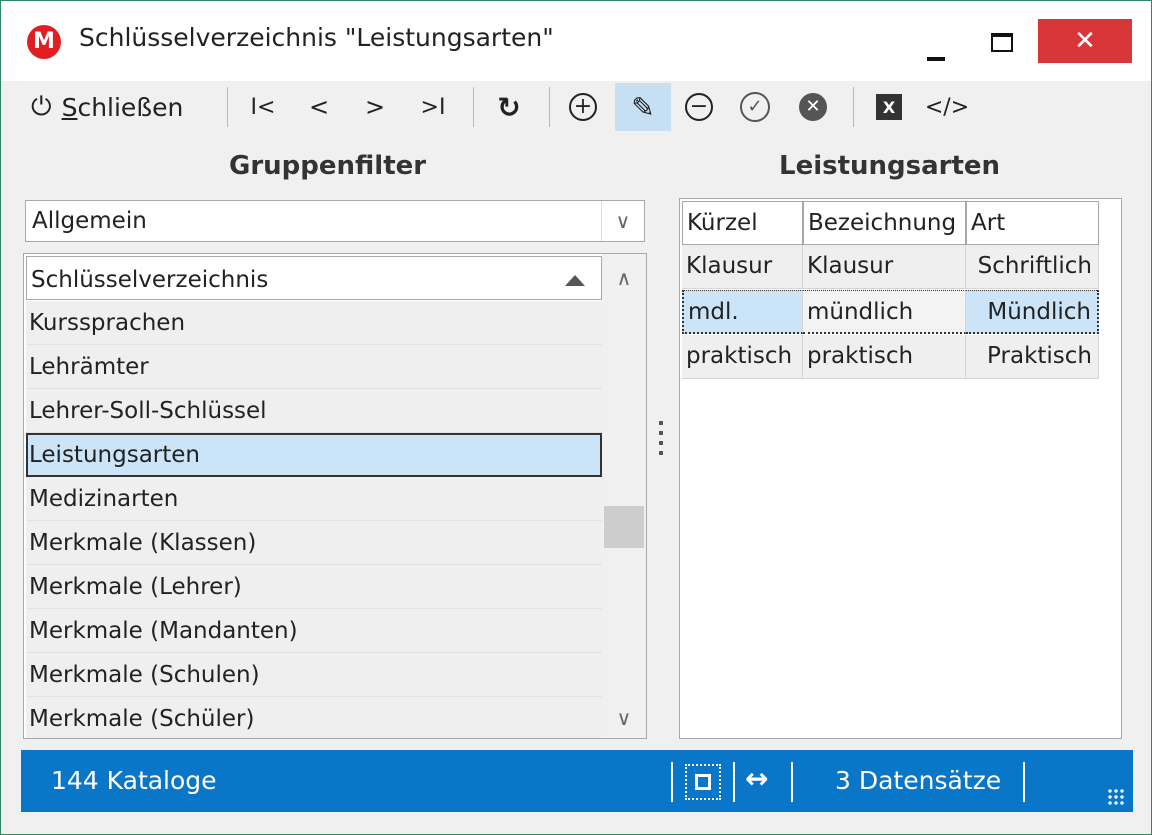 This screenshot has width=1152, height=835. What do you see at coordinates (44, 42) in the screenshot?
I see `app-logo-icon: M` at bounding box center [44, 42].